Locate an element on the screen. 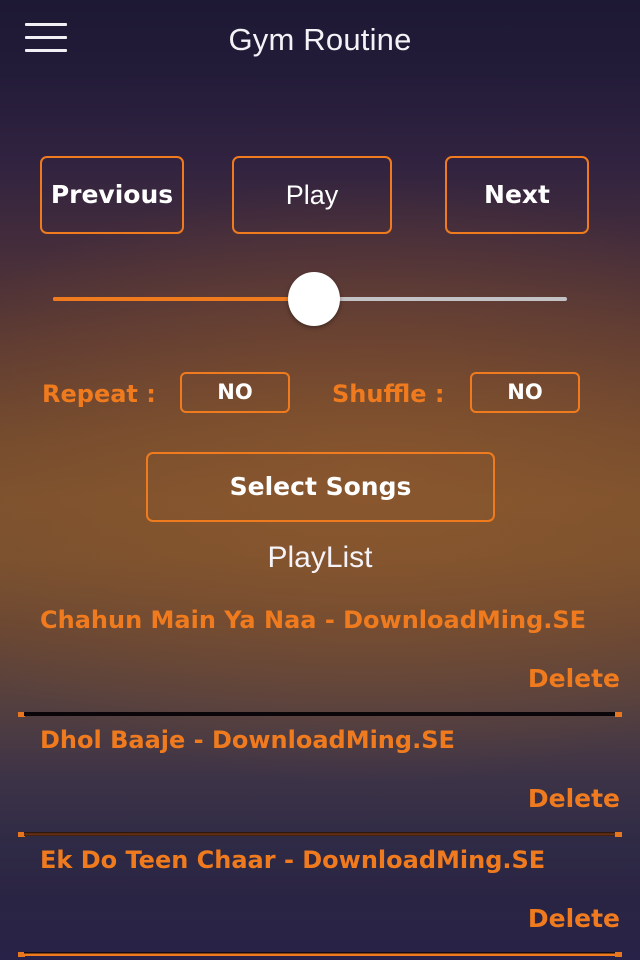 This screenshot has width=640, height=960. repeat-toggle-button: NO is located at coordinates (235, 392).